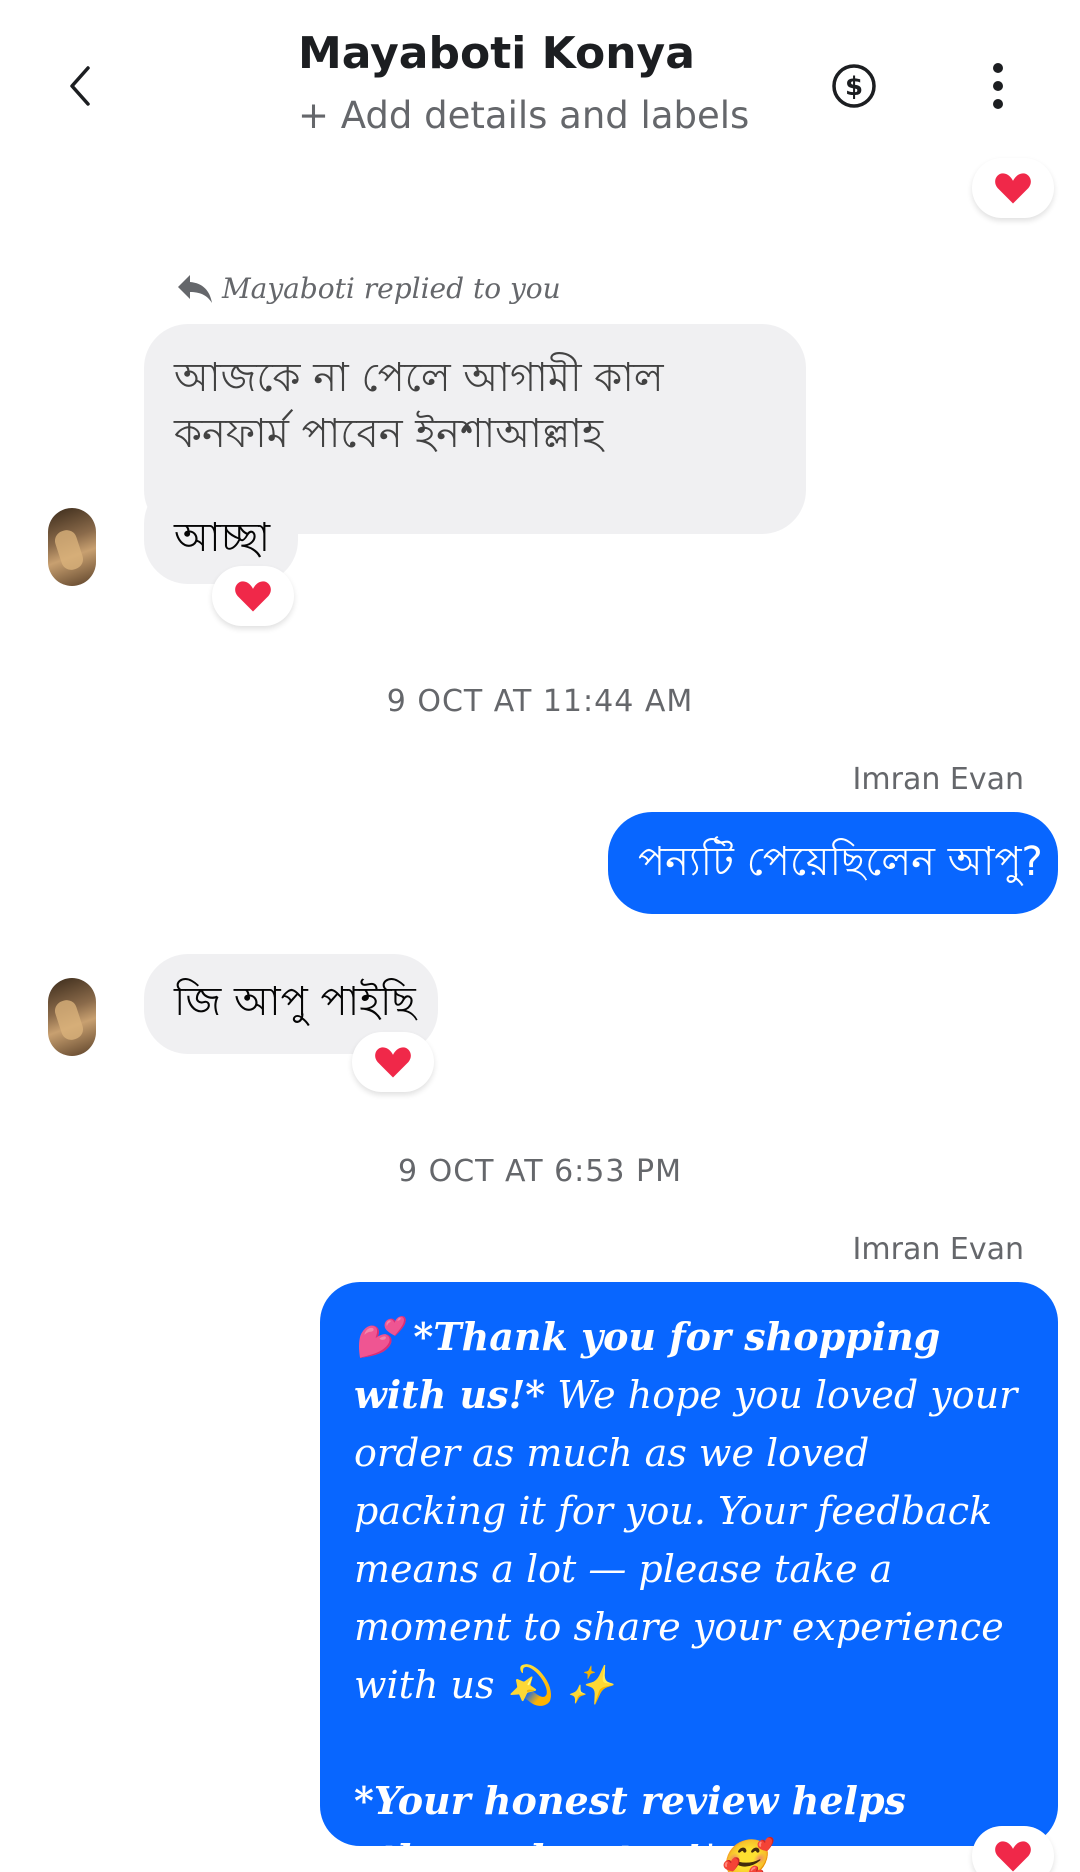 This screenshot has height=1872, width=1080. Describe the element at coordinates (195, 288) in the screenshot. I see `reply-arrow-icon` at that location.